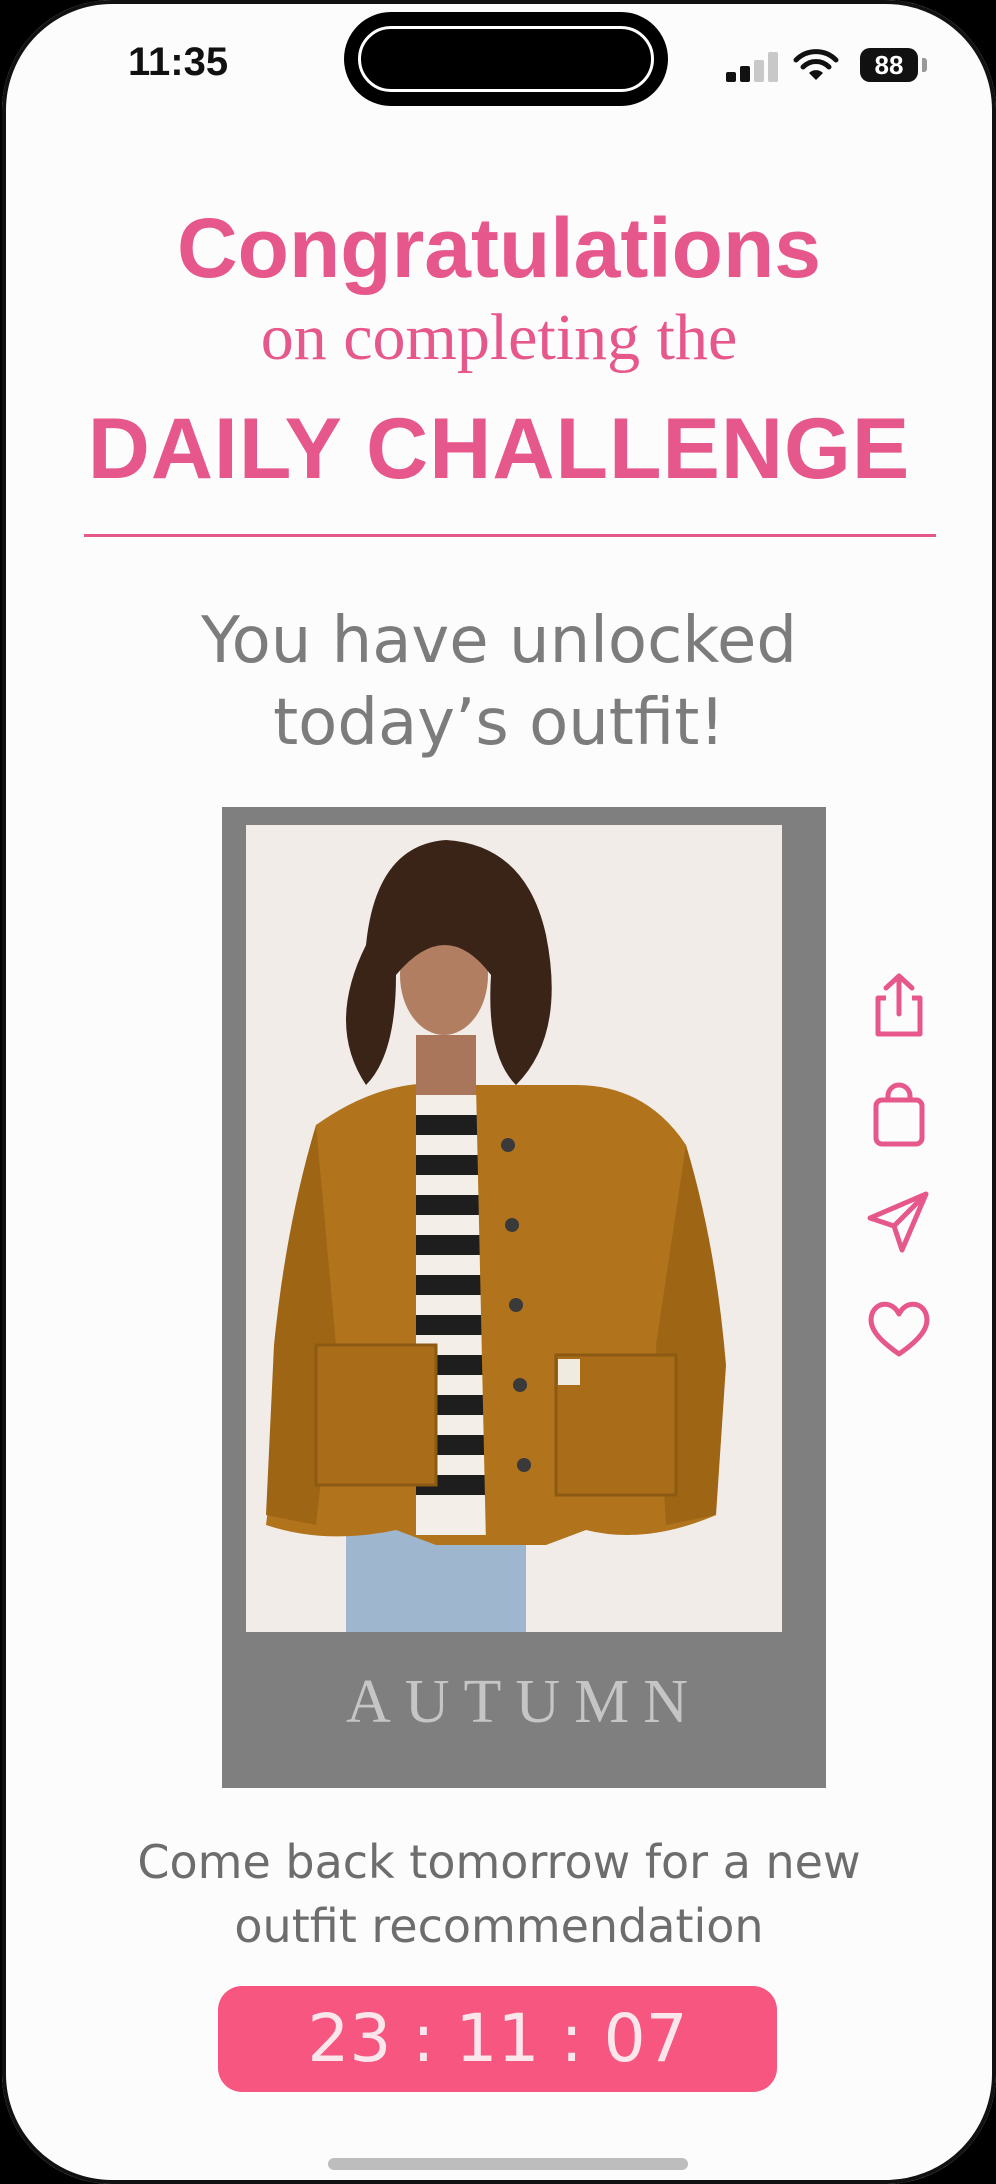 Image resolution: width=996 pixels, height=2184 pixels. What do you see at coordinates (924, 65) in the screenshot?
I see `battery-nub` at bounding box center [924, 65].